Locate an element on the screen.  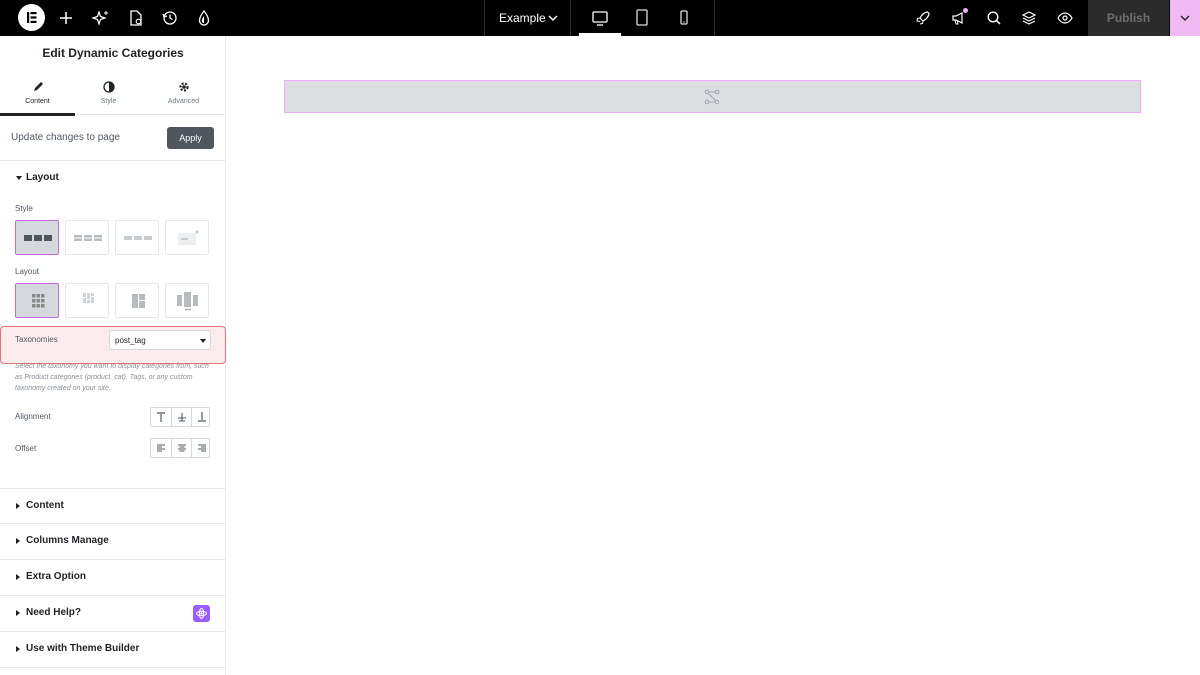
desktop-icon is located at coordinates (600, 18).